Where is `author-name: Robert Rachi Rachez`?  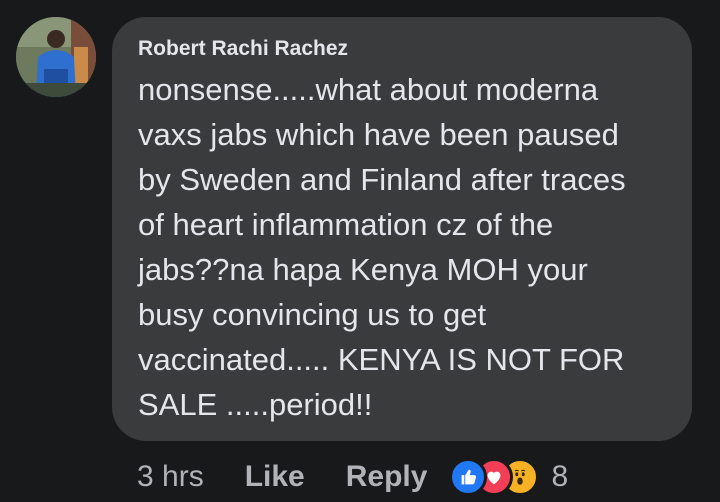 author-name: Robert Rachi Rachez is located at coordinates (243, 49).